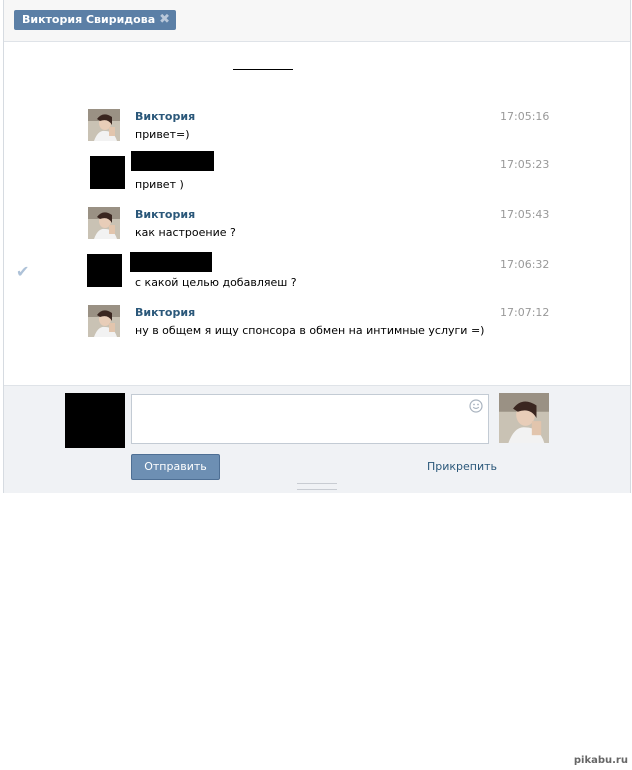  I want to click on message-row: привет ) 17:05:23, so click(317, 173).